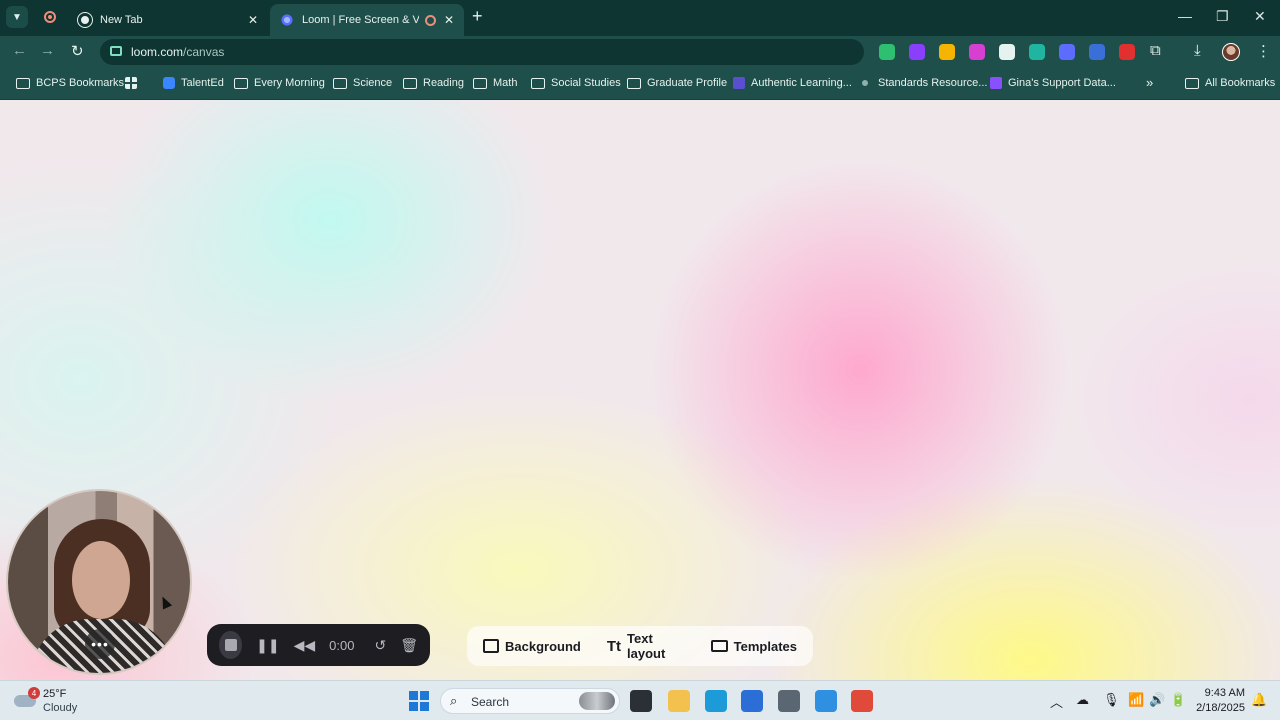 The height and width of the screenshot is (720, 1280). What do you see at coordinates (996, 83) in the screenshot?
I see `list-icon` at bounding box center [996, 83].